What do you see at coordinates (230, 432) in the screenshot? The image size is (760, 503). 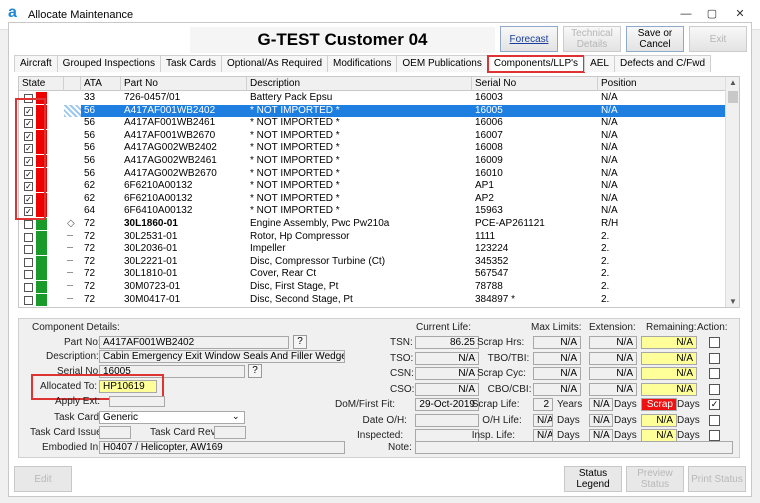 I see `task-card-rev-field` at bounding box center [230, 432].